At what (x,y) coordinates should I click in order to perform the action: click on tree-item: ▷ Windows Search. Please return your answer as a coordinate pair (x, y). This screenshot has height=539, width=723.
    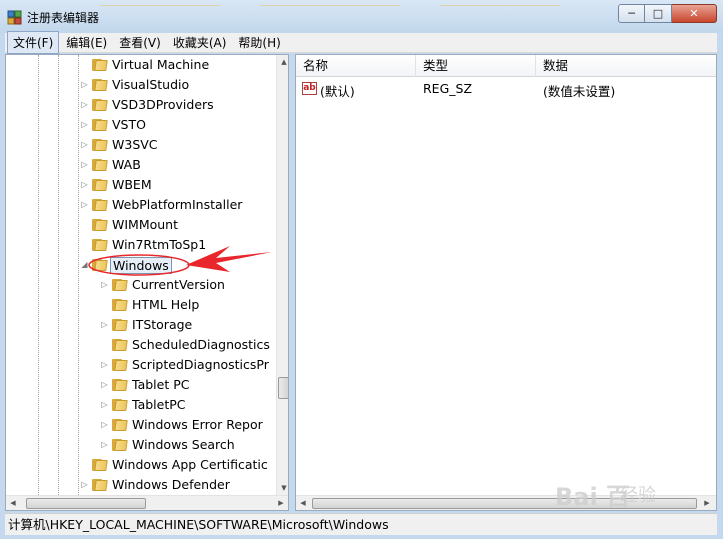
    Looking at the image, I should click on (141, 445).